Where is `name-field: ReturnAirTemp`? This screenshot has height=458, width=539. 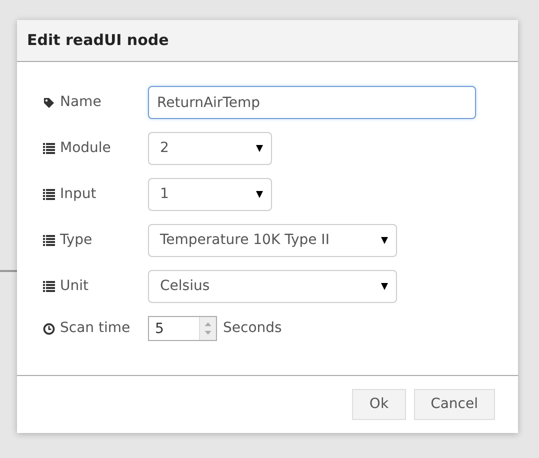
name-field: ReturnAirTemp is located at coordinates (312, 102).